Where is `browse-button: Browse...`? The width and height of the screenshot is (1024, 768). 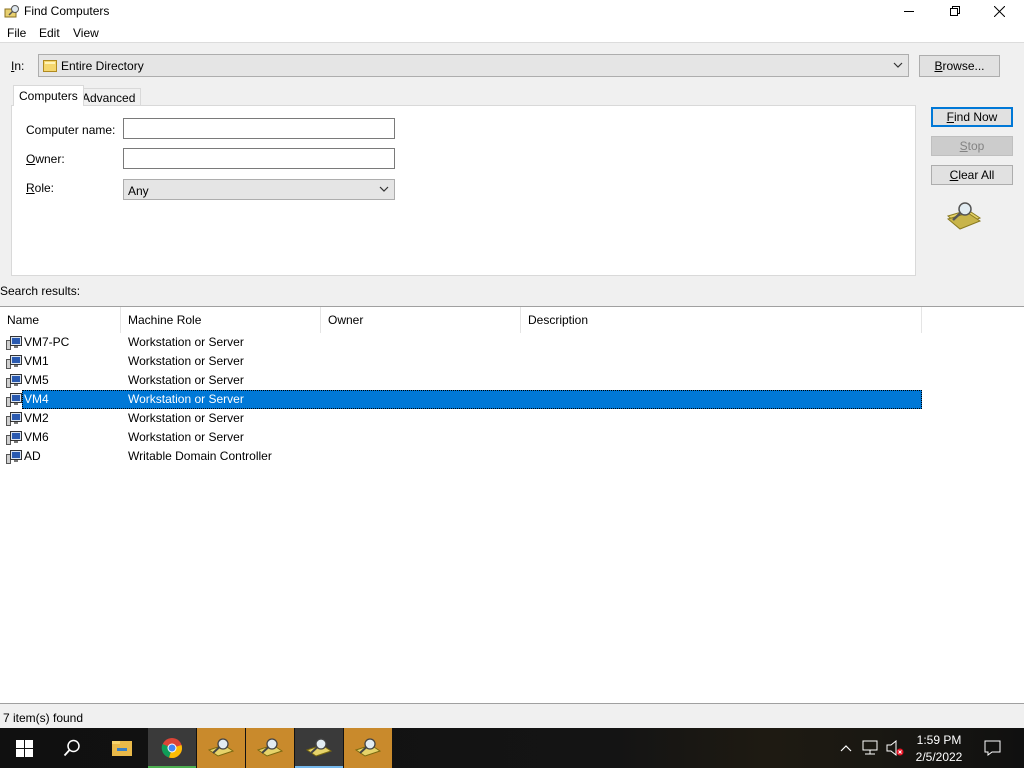
browse-button: Browse... is located at coordinates (959, 66).